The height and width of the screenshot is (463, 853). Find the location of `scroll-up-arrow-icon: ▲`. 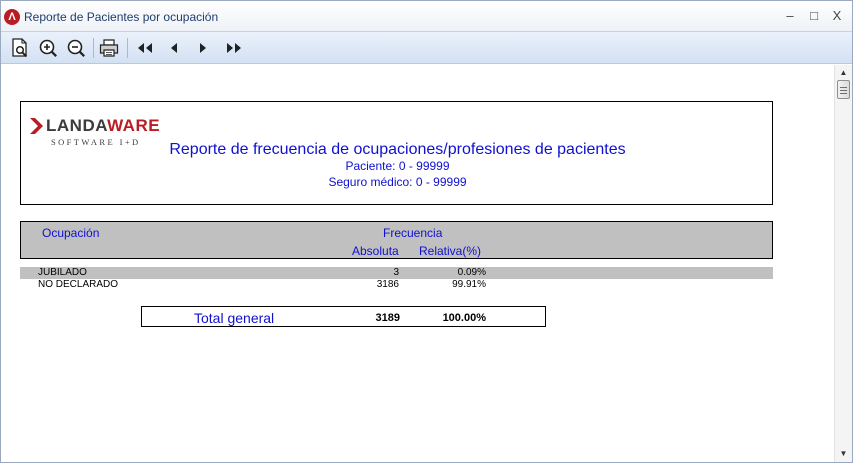

scroll-up-arrow-icon: ▲ is located at coordinates (843, 73).